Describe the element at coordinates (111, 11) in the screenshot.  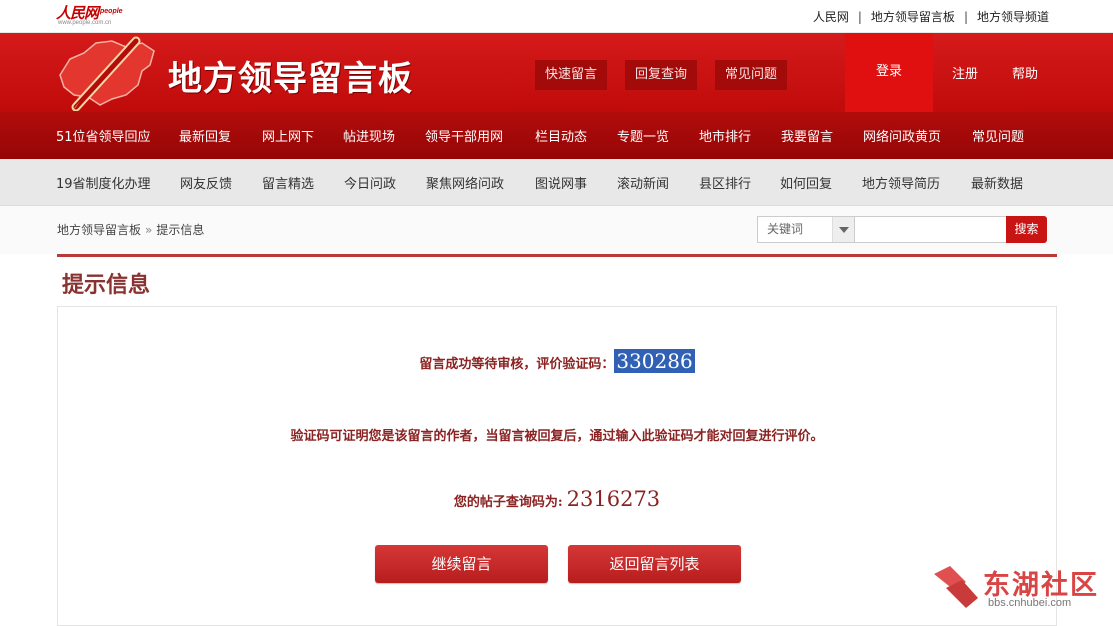
I see `logo-english: people` at that location.